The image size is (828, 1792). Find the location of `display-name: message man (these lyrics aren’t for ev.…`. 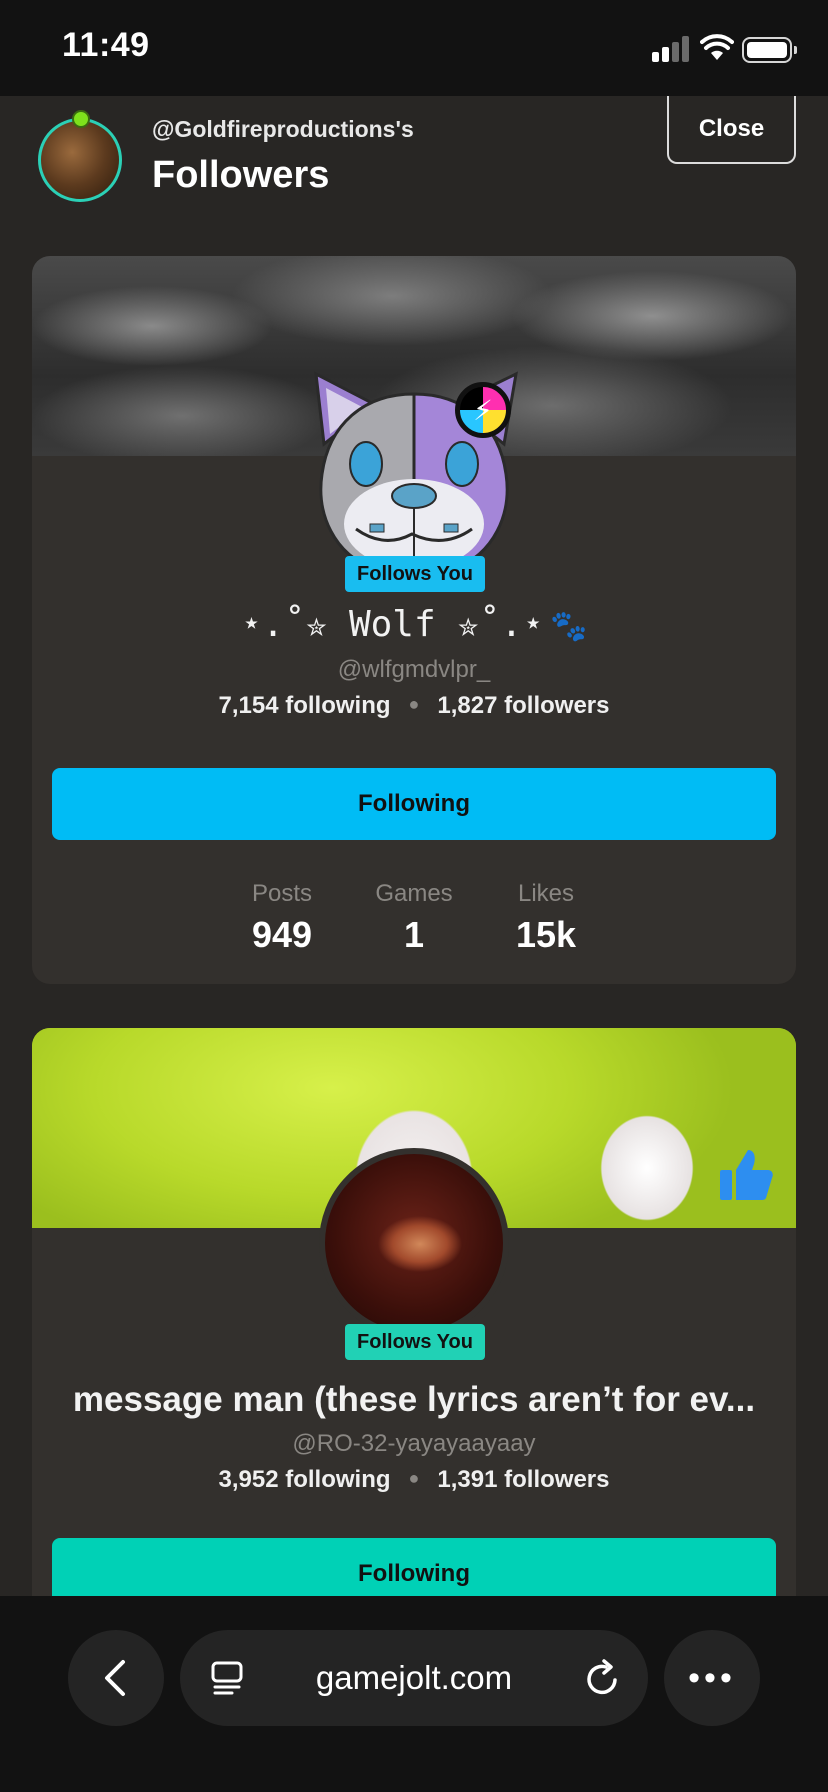

display-name: message man (these lyrics aren’t for ev.… is located at coordinates (414, 1400).